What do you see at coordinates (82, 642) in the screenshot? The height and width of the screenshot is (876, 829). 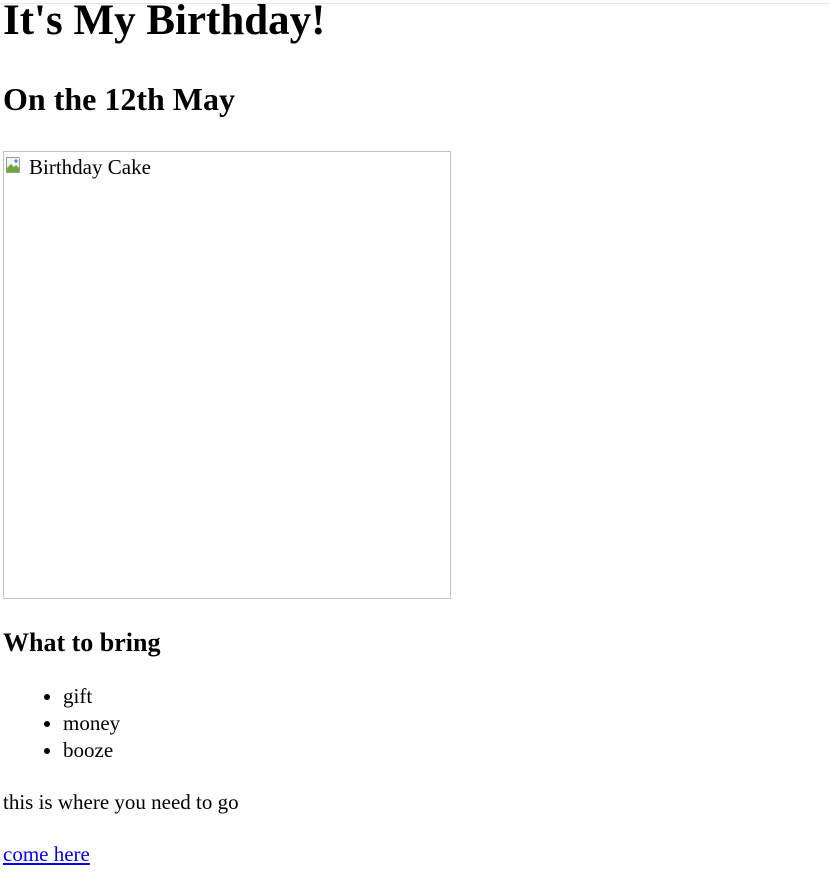 I see `bring-heading: What to bring` at bounding box center [82, 642].